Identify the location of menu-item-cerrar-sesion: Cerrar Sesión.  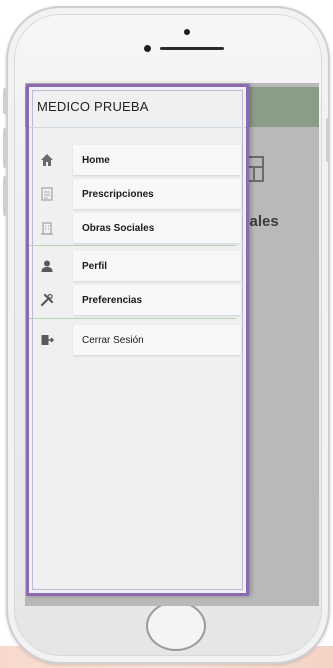
(139, 340).